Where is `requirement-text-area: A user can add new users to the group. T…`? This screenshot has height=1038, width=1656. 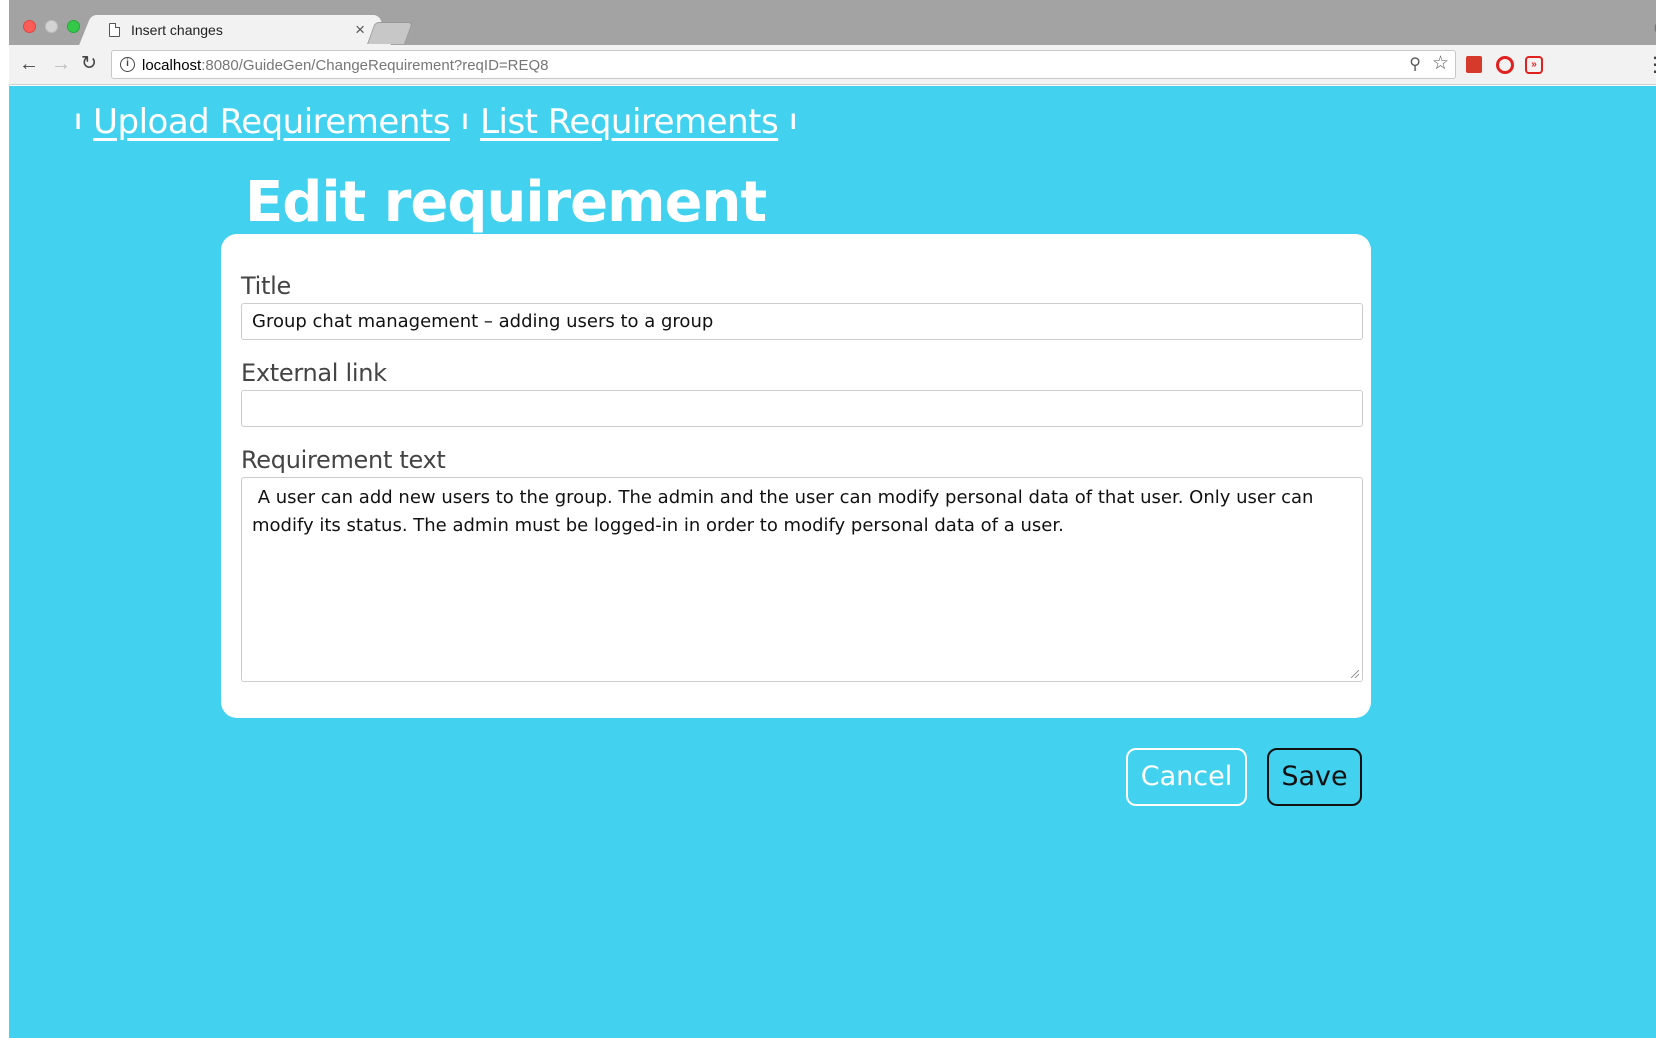 requirement-text-area: A user can add new users to the group. T… is located at coordinates (802, 579).